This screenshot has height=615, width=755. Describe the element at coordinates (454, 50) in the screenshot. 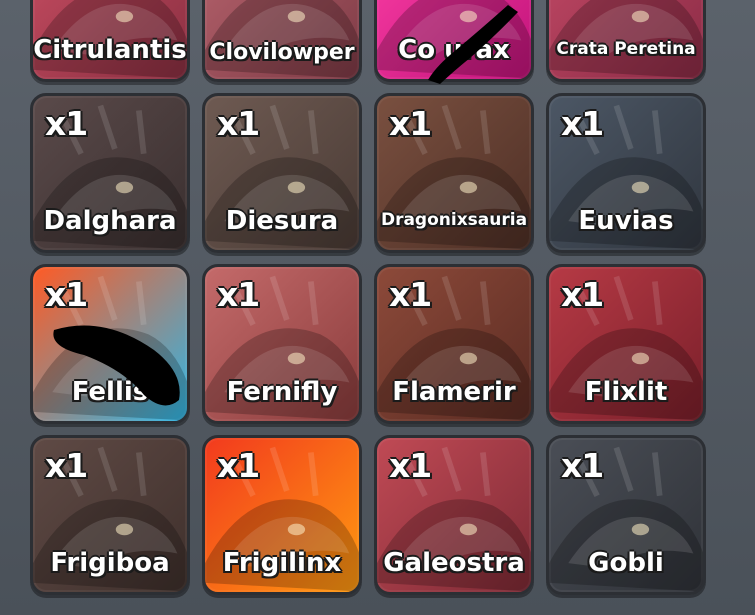

I see `creature-name: Co urax` at that location.